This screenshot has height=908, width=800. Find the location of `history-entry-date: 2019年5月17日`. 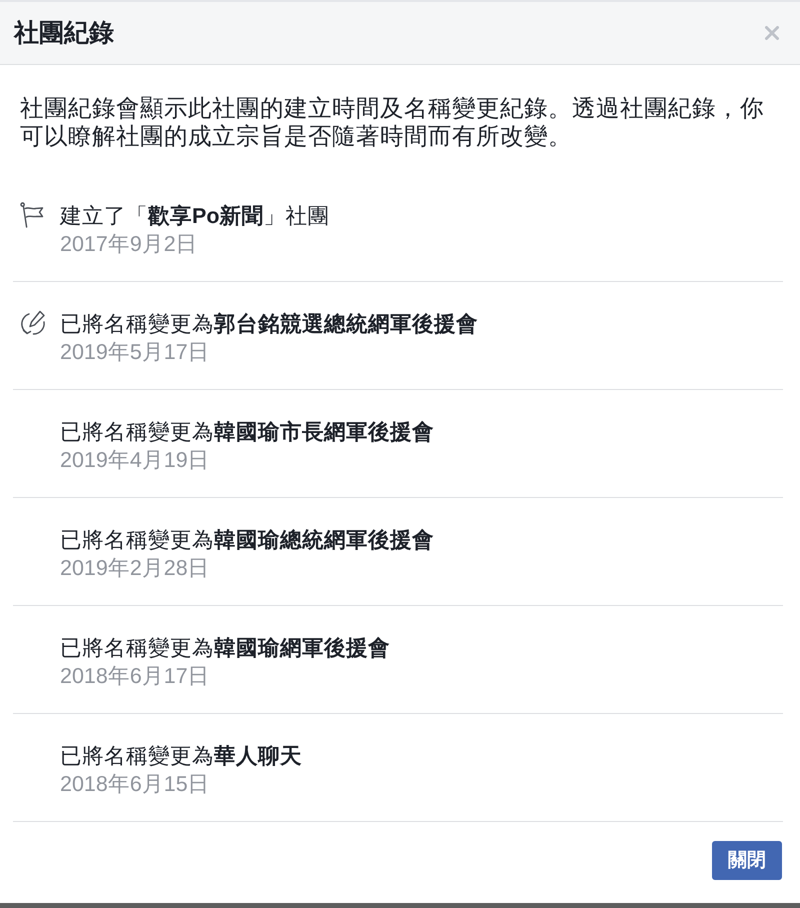

history-entry-date: 2019年5月17日 is located at coordinates (135, 352).